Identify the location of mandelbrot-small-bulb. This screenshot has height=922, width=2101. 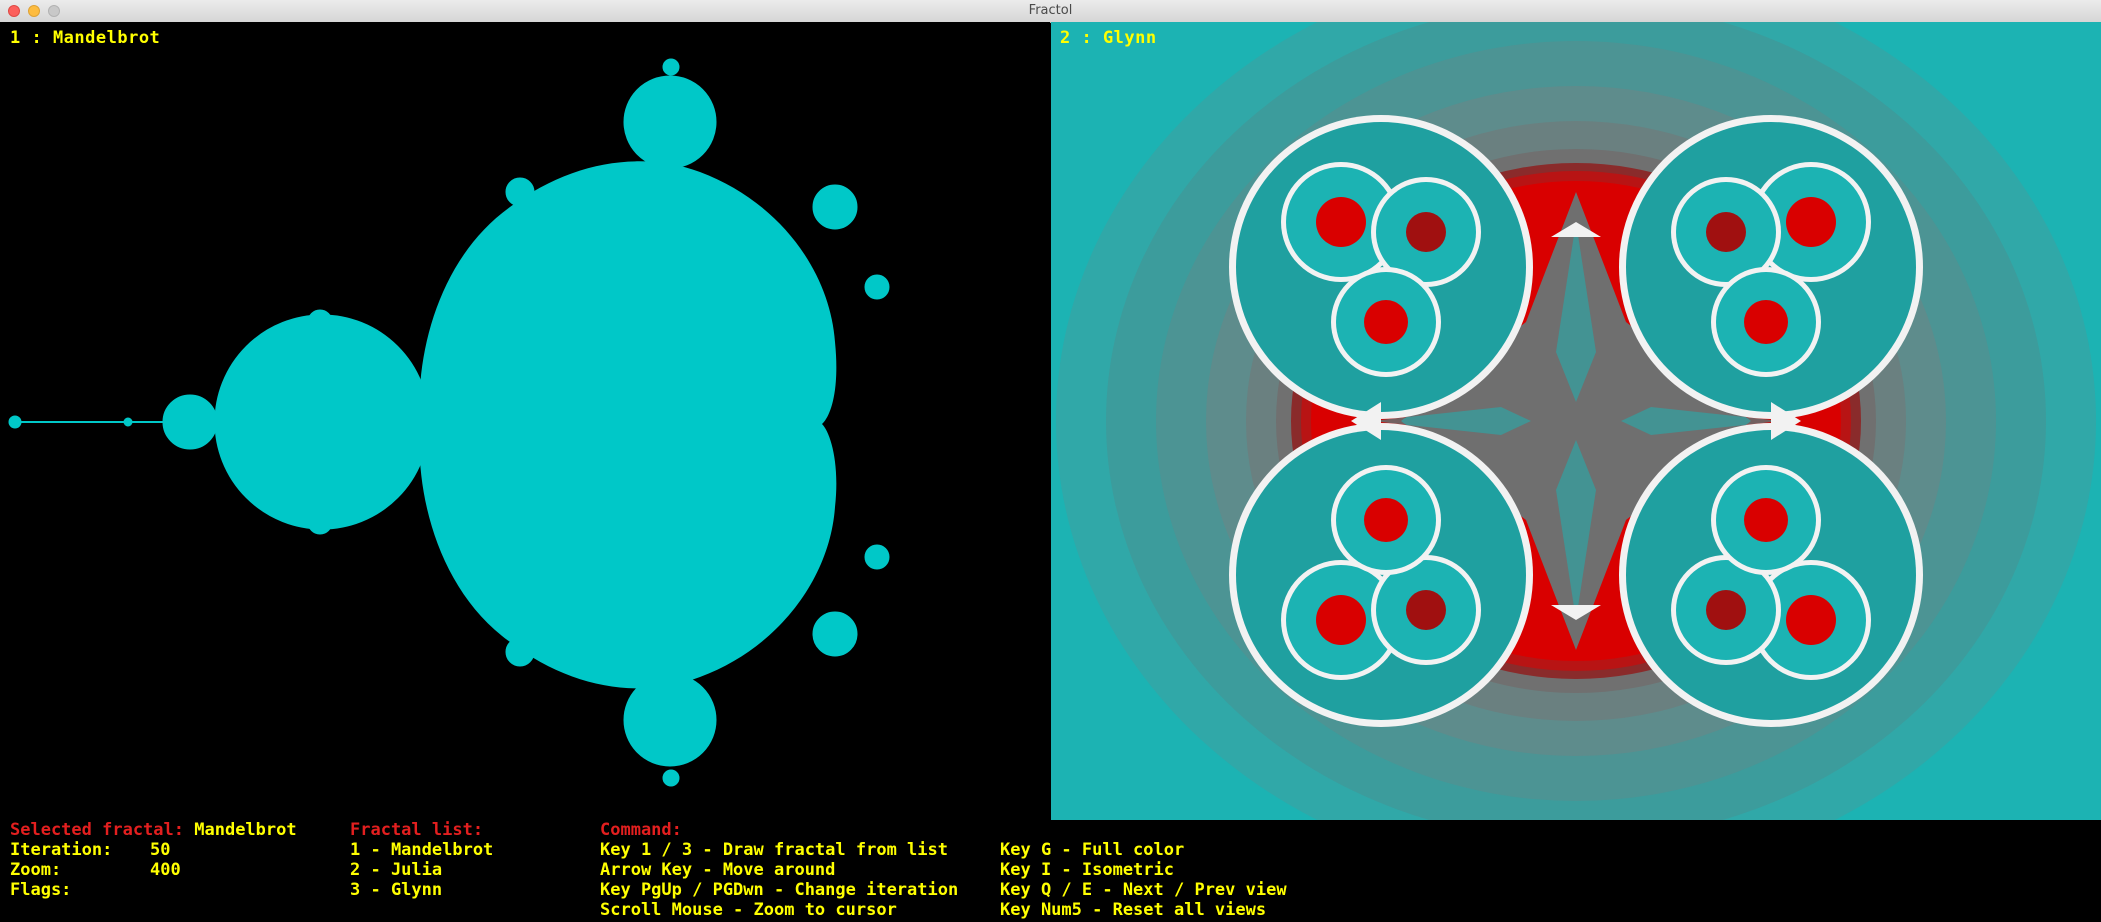
(190, 422).